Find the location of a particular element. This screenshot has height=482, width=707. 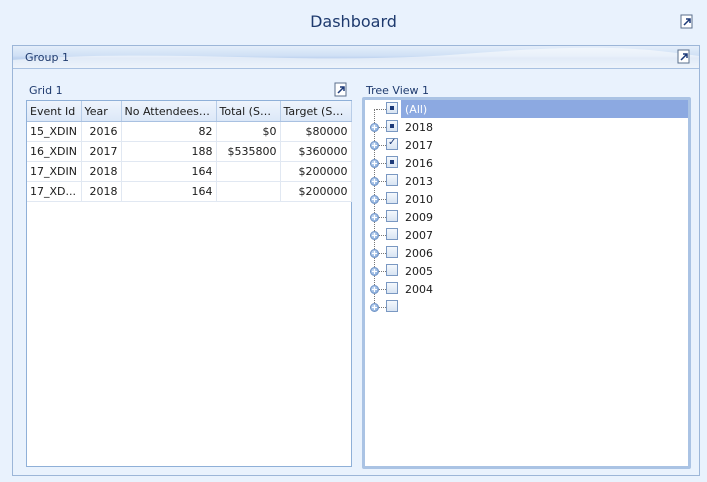

tree-item-label: 2004 is located at coordinates (419, 289).